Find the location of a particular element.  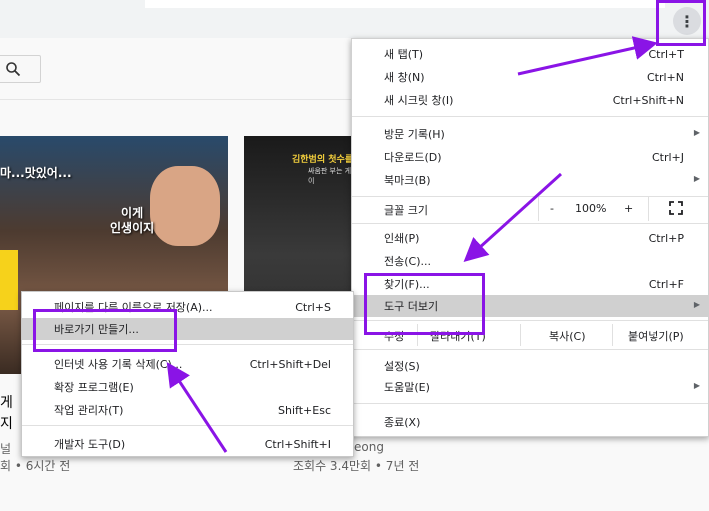

annotation-box-create-shortcut is located at coordinates (105, 330).